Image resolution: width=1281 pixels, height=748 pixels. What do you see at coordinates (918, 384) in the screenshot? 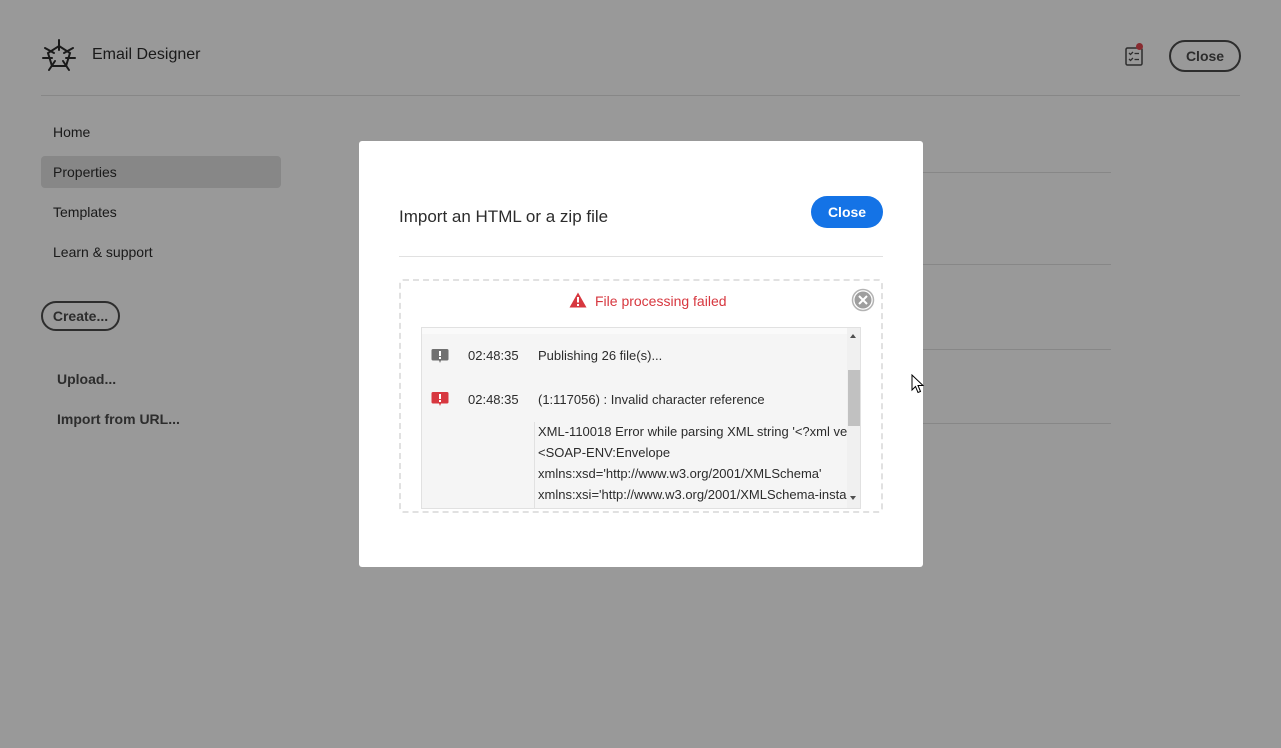
I see `mouse-pointer-icon` at bounding box center [918, 384].